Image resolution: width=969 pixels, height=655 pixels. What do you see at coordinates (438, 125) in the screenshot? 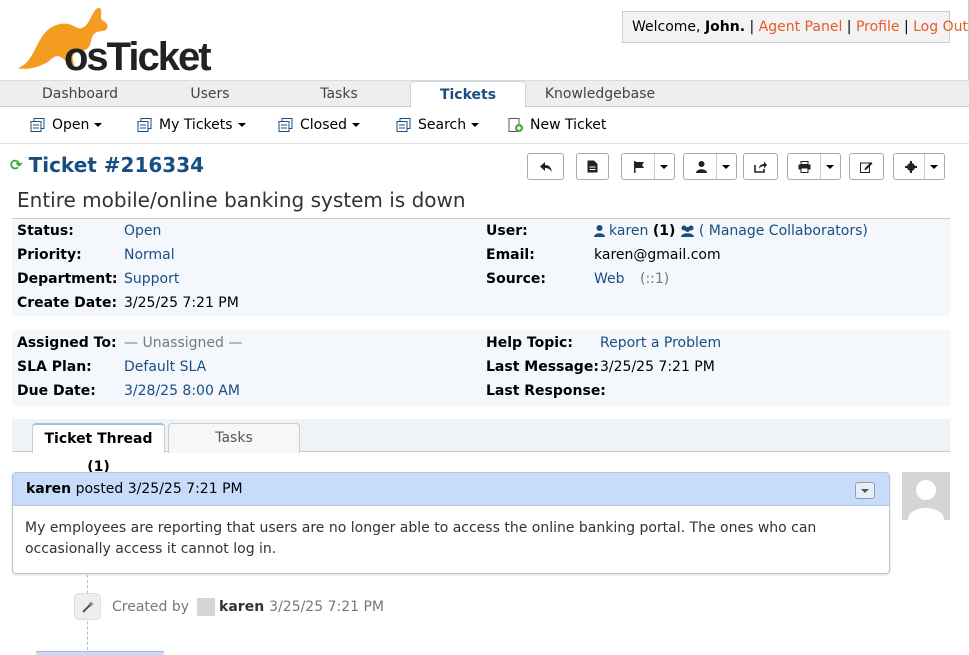
I see `search-menu: Search` at bounding box center [438, 125].